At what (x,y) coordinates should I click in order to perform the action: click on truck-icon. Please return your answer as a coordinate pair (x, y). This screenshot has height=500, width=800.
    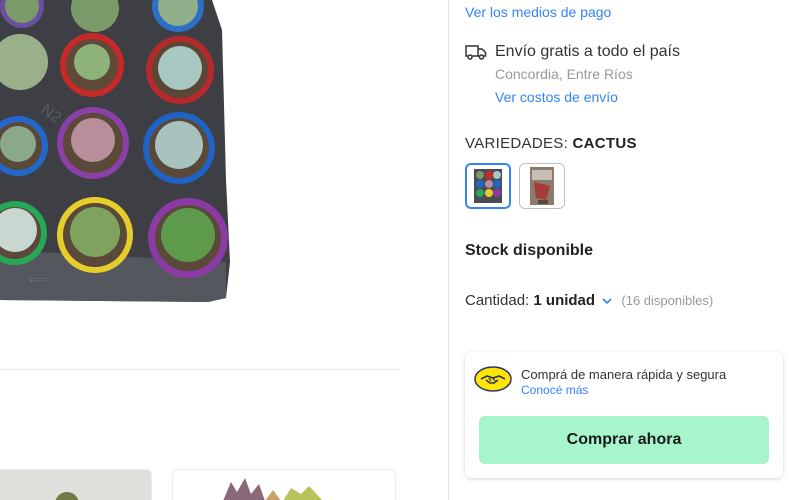
    Looking at the image, I should click on (476, 52).